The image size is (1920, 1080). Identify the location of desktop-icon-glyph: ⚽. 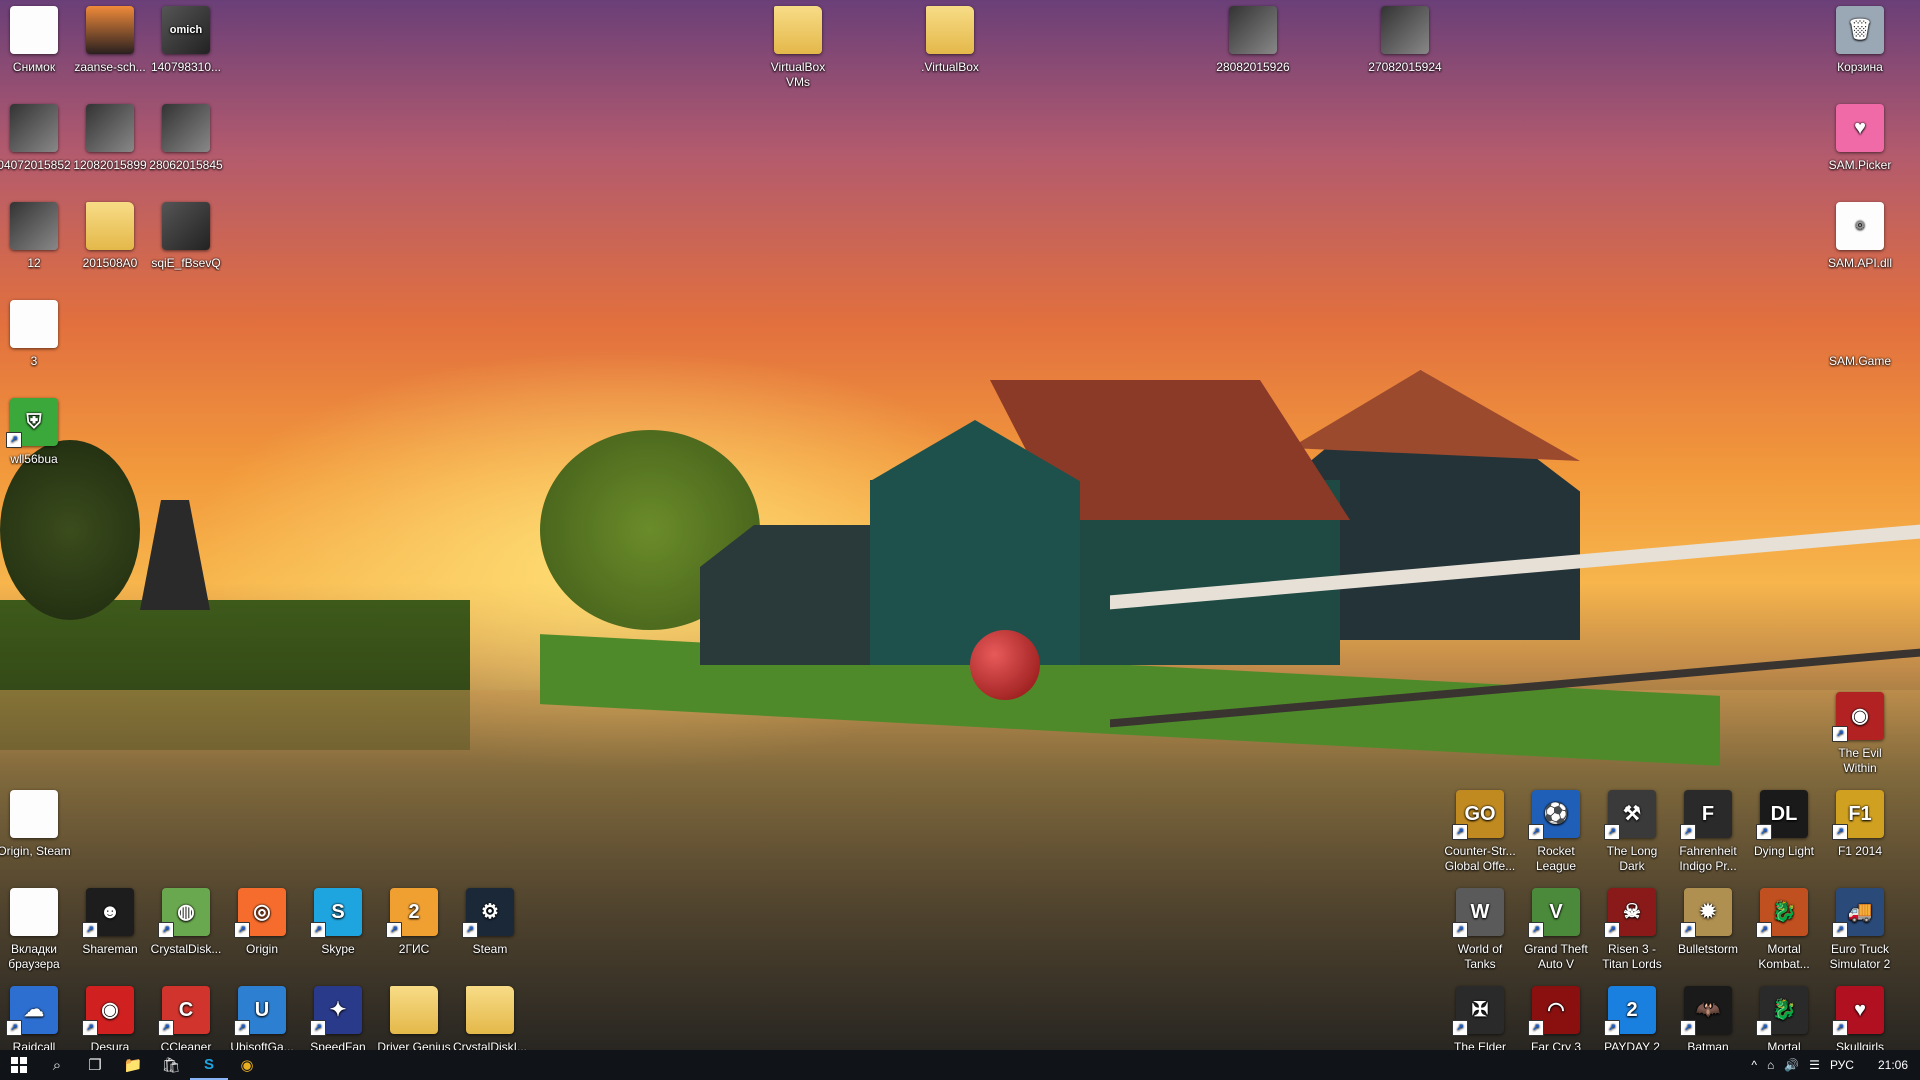
(1556, 813).